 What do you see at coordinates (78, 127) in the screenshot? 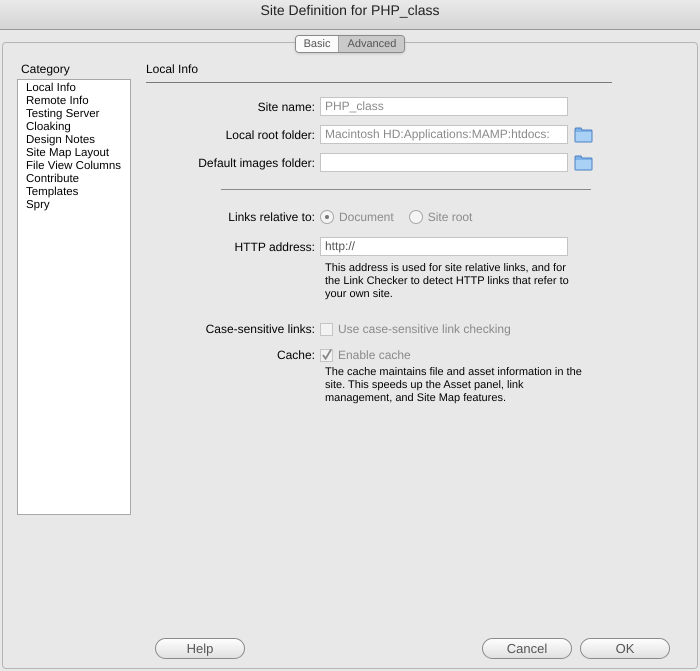
I see `category-item: Cloaking` at bounding box center [78, 127].